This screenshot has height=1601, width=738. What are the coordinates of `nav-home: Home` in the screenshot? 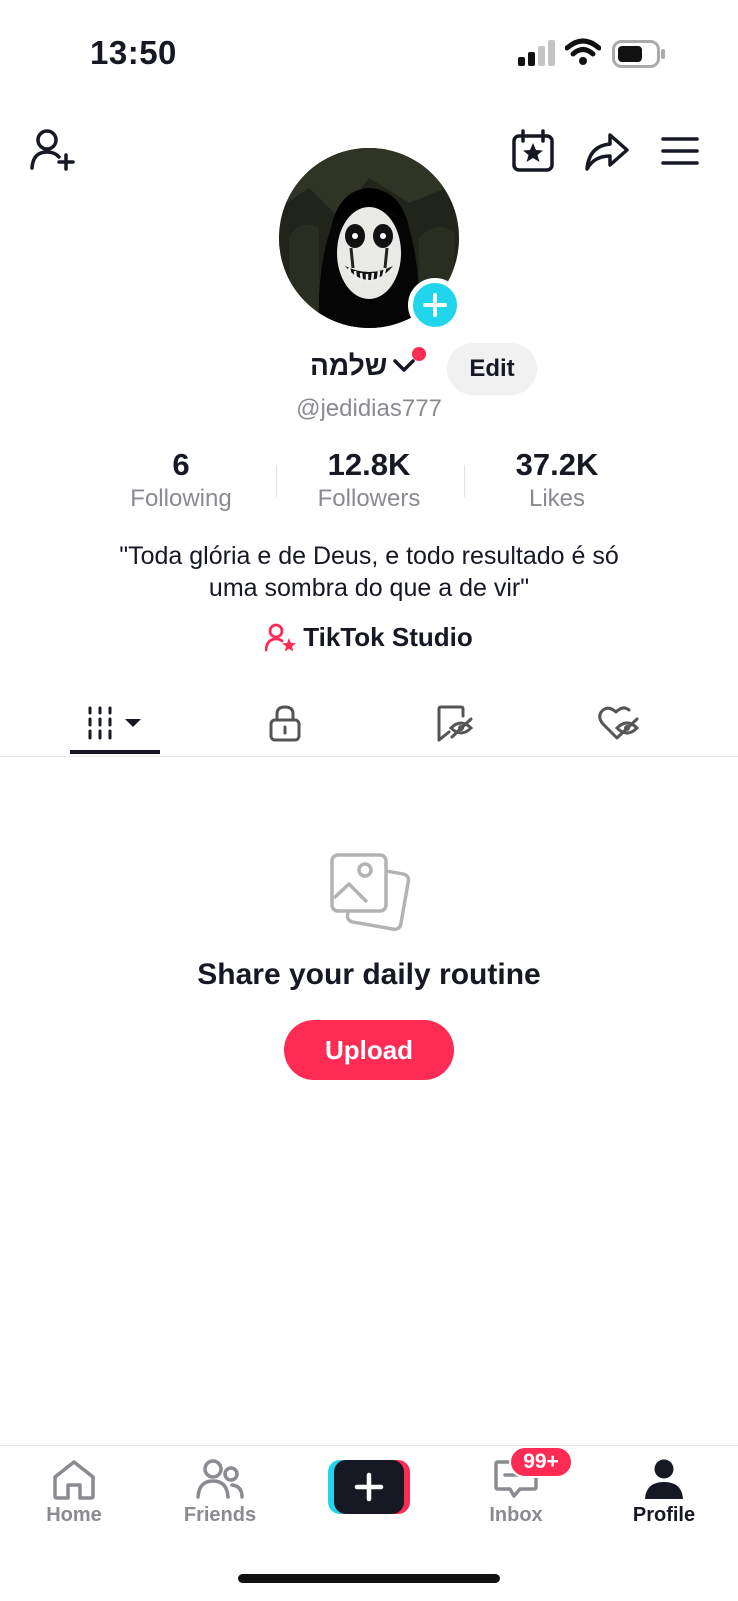 It's located at (74, 1492).